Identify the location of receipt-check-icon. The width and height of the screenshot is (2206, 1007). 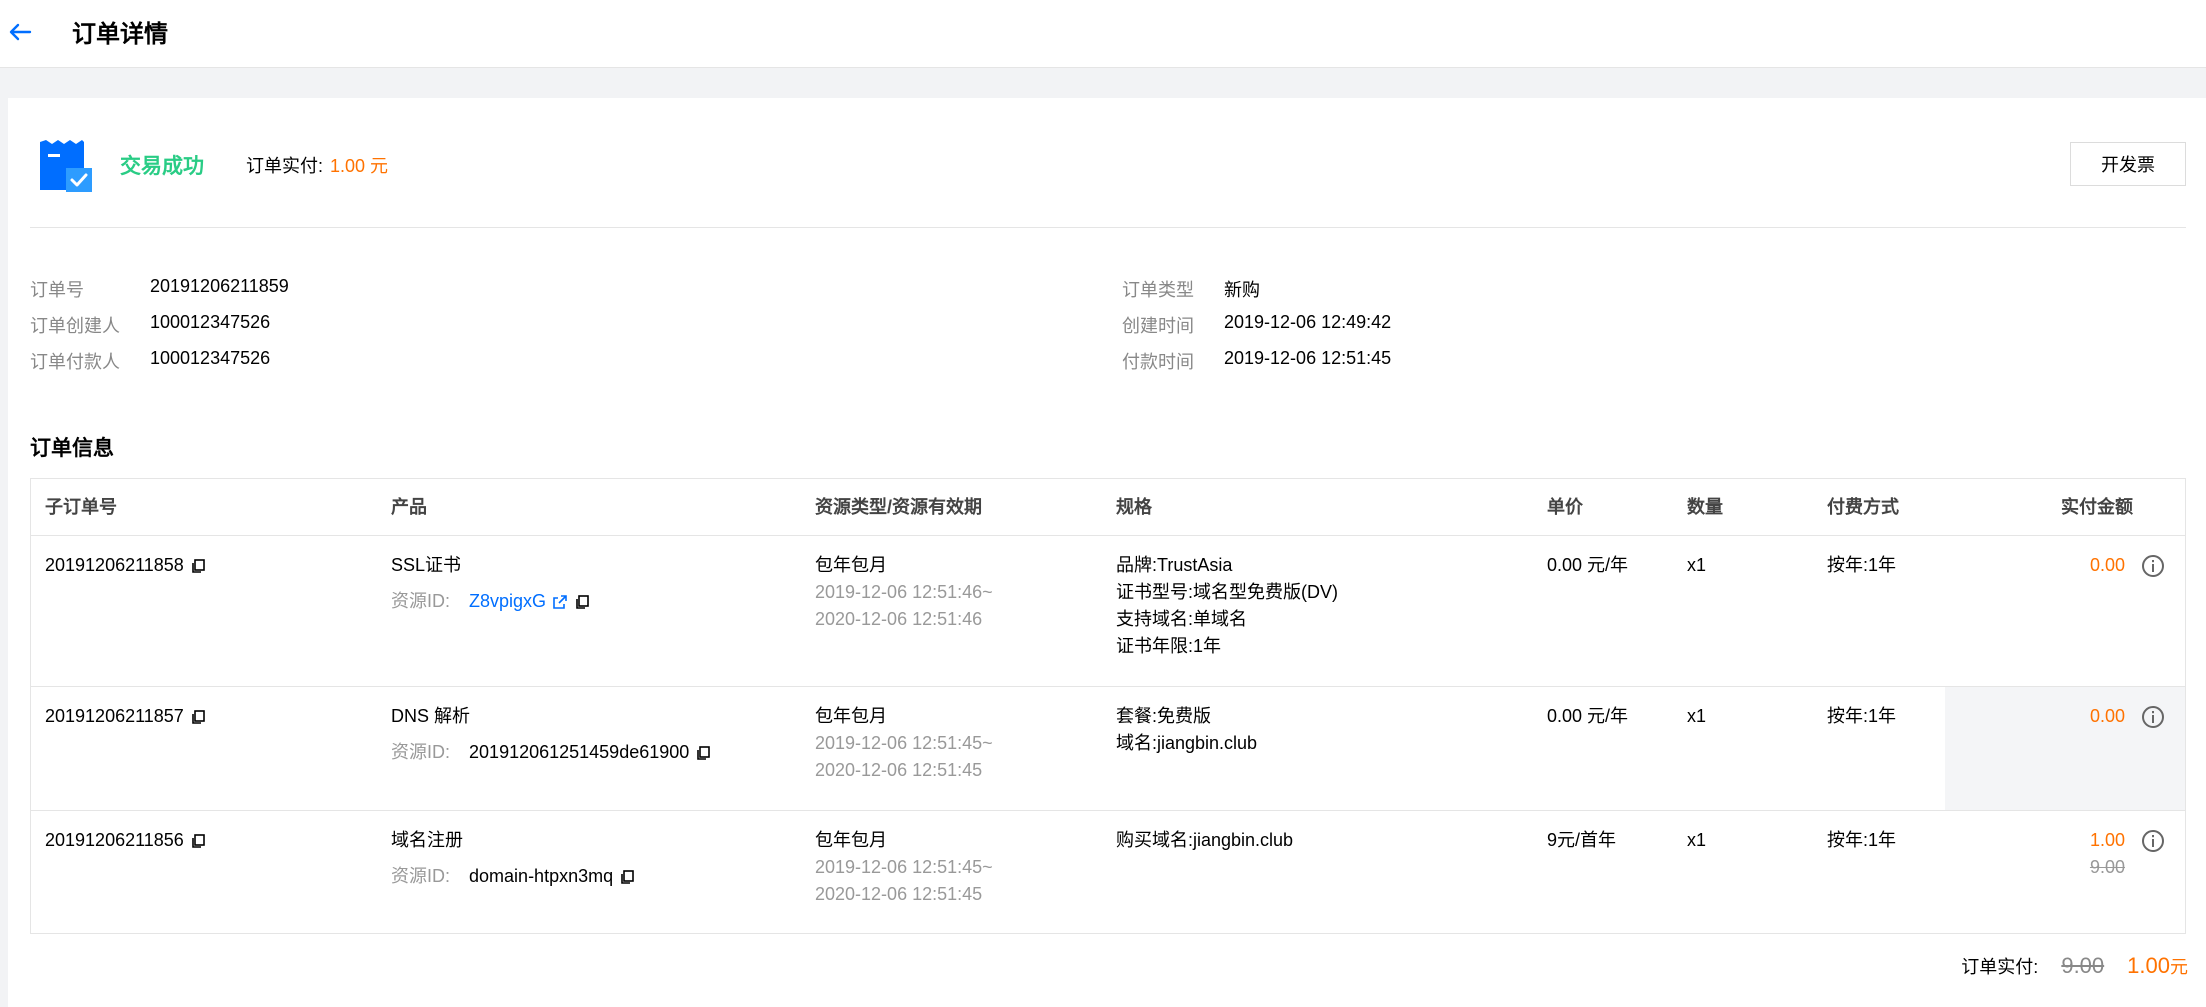
(66, 166).